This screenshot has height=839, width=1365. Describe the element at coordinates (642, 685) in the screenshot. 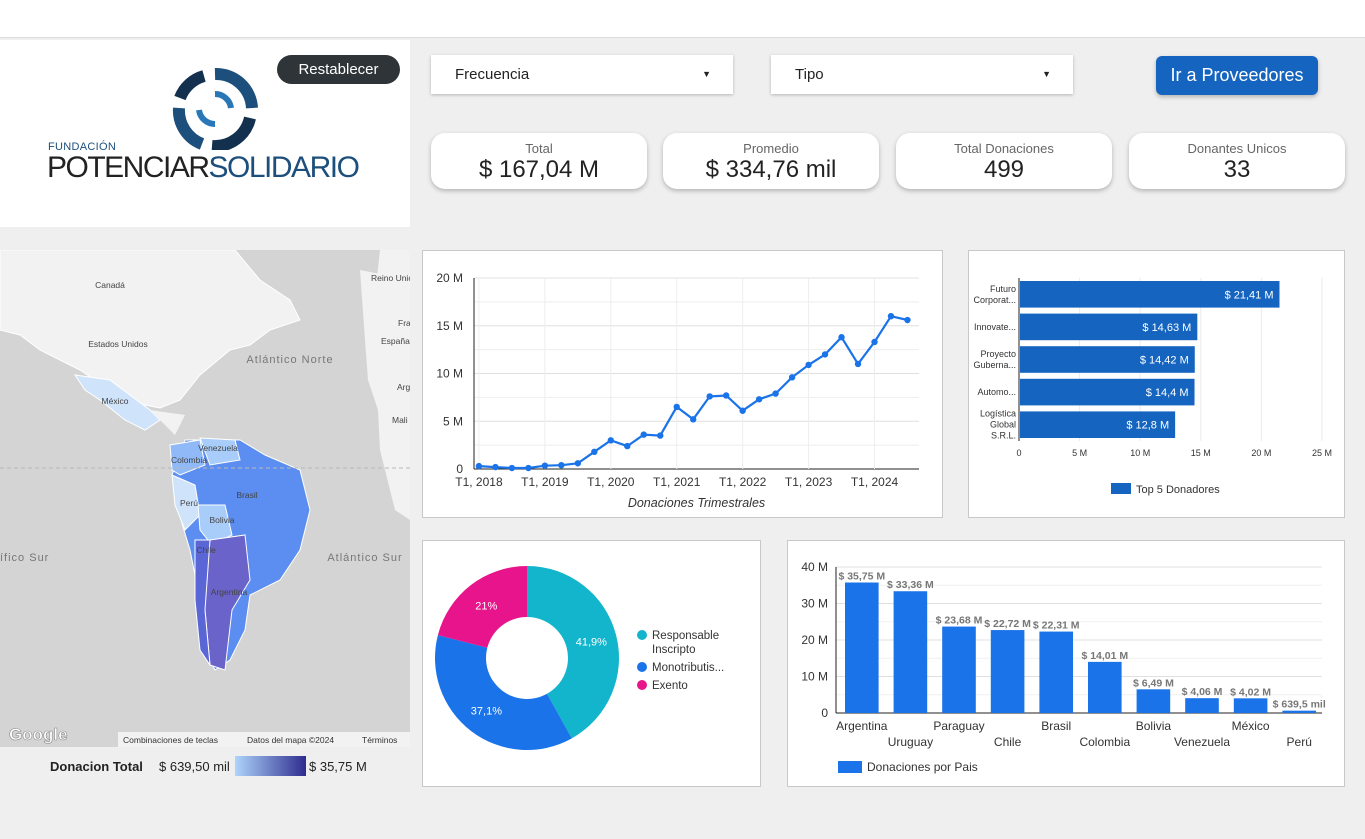

I see `legend-dot` at that location.